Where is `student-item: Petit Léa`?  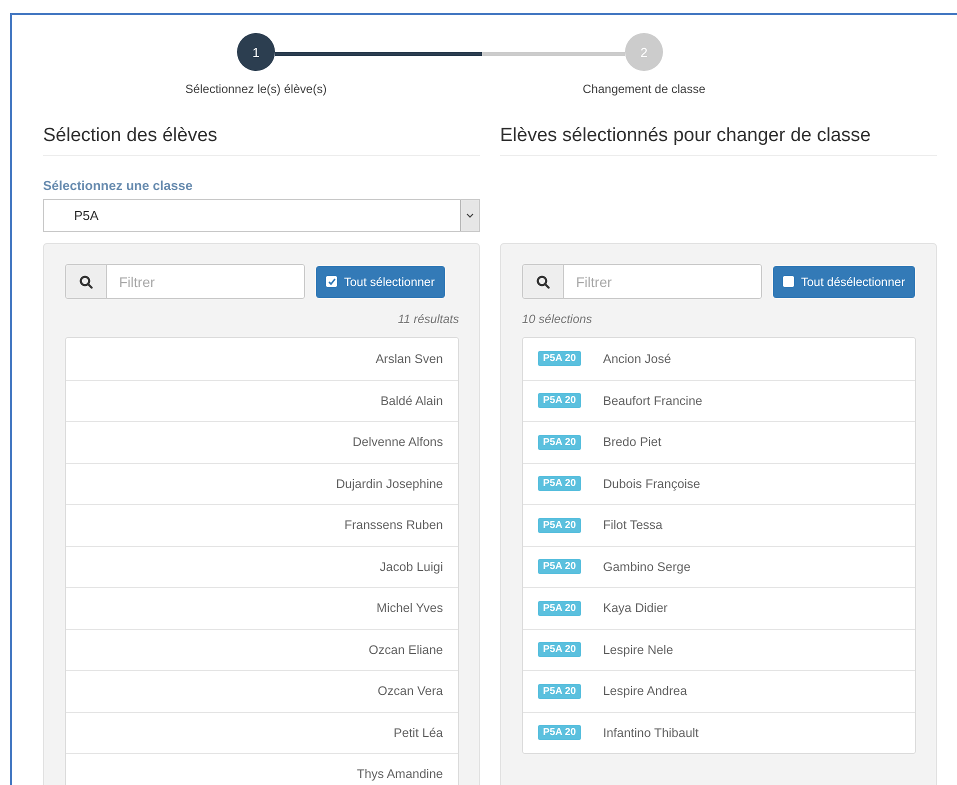
student-item: Petit Léa is located at coordinates (262, 732).